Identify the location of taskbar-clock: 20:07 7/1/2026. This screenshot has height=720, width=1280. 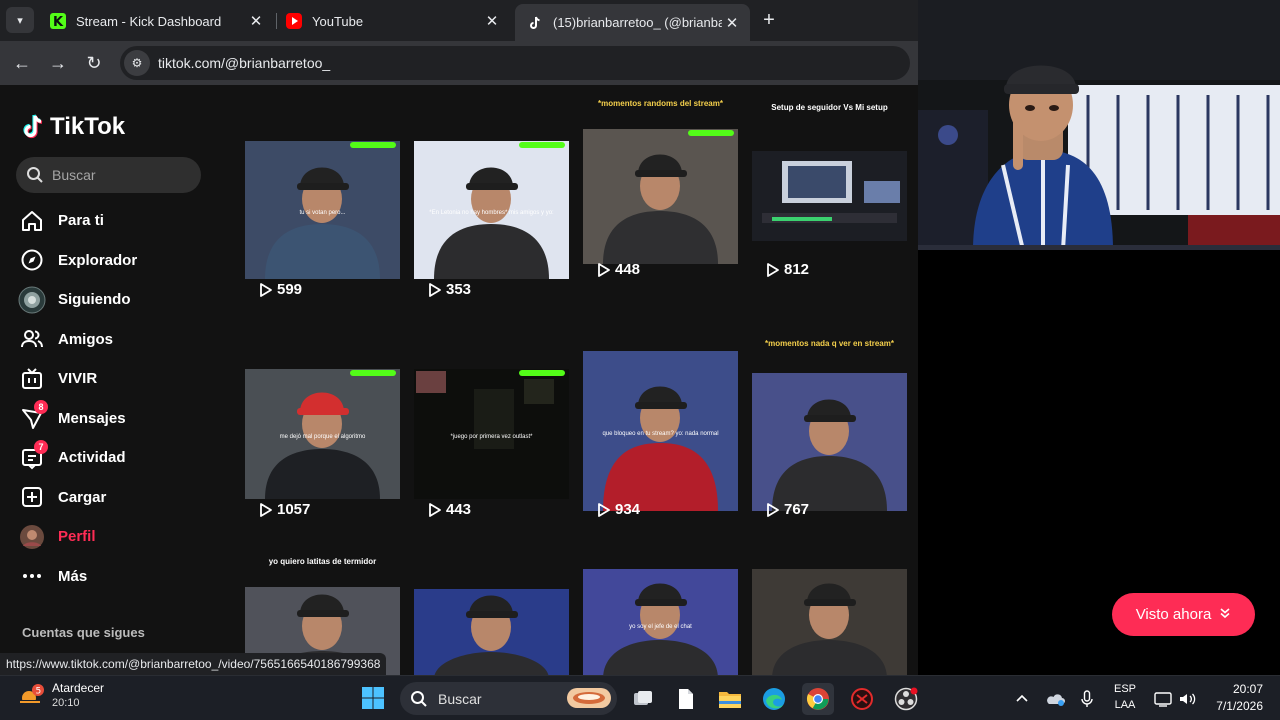
(1235, 698).